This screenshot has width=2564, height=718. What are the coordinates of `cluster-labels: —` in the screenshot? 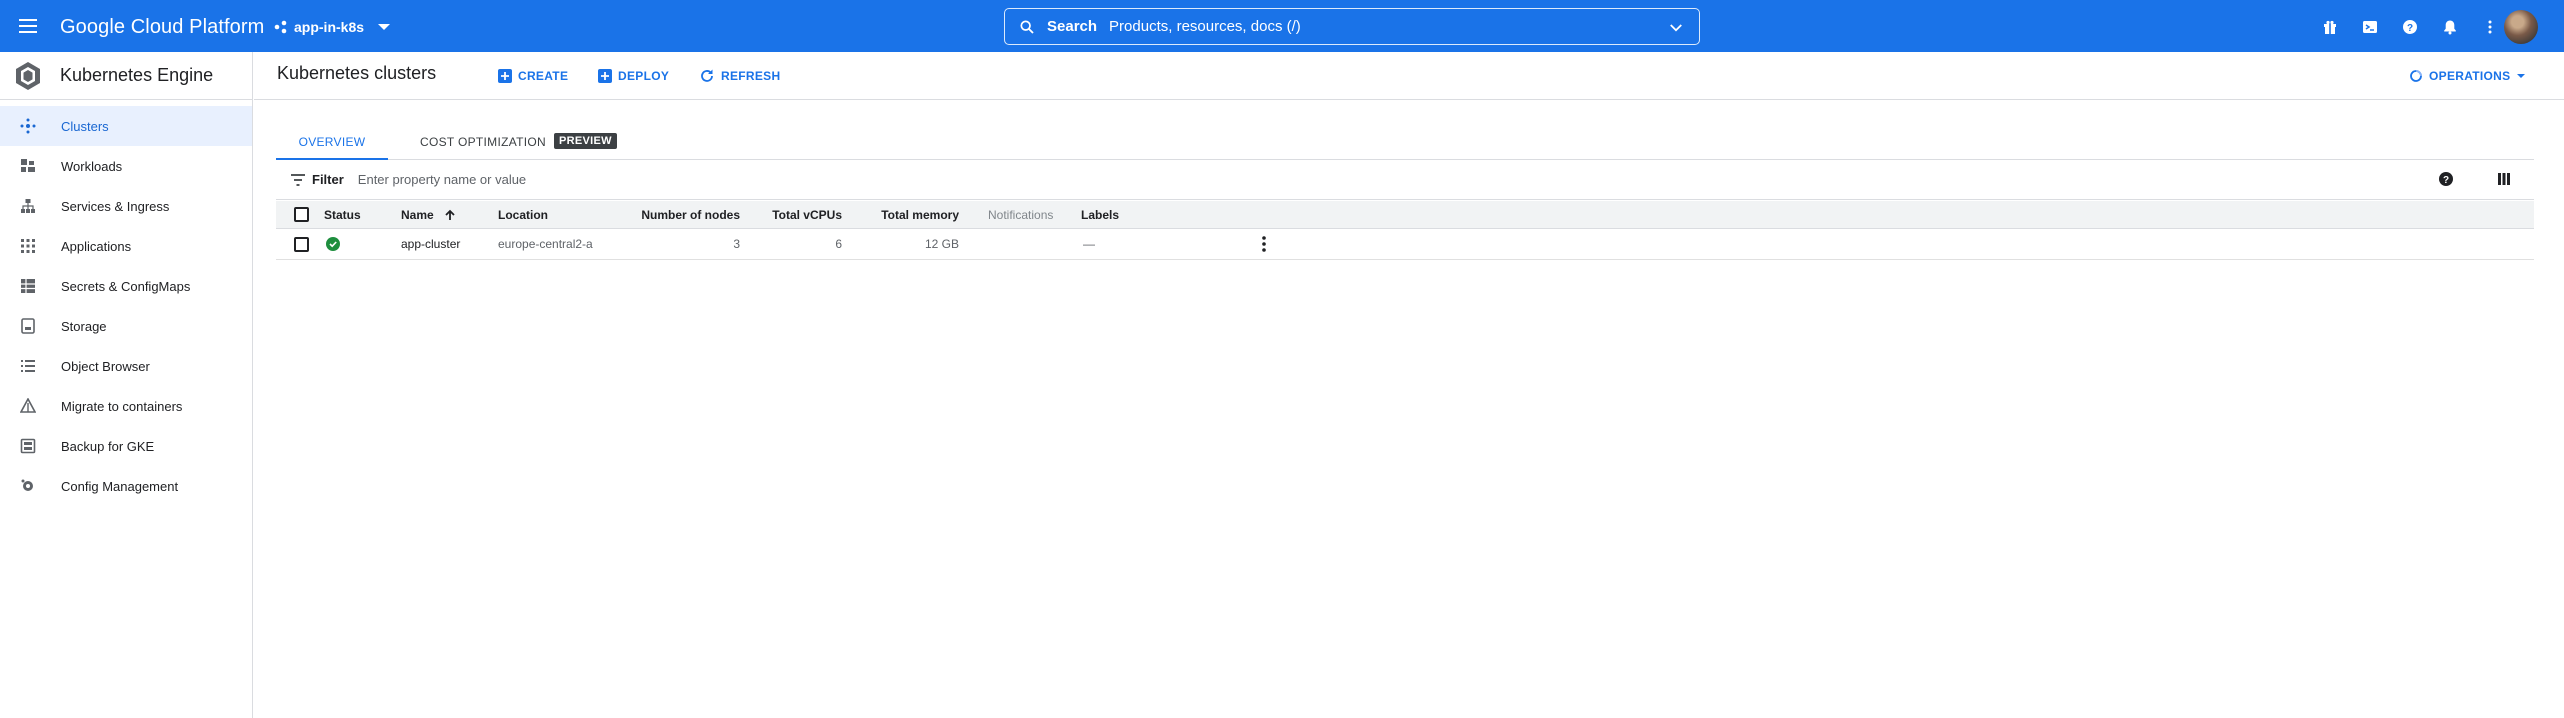 It's located at (1089, 244).